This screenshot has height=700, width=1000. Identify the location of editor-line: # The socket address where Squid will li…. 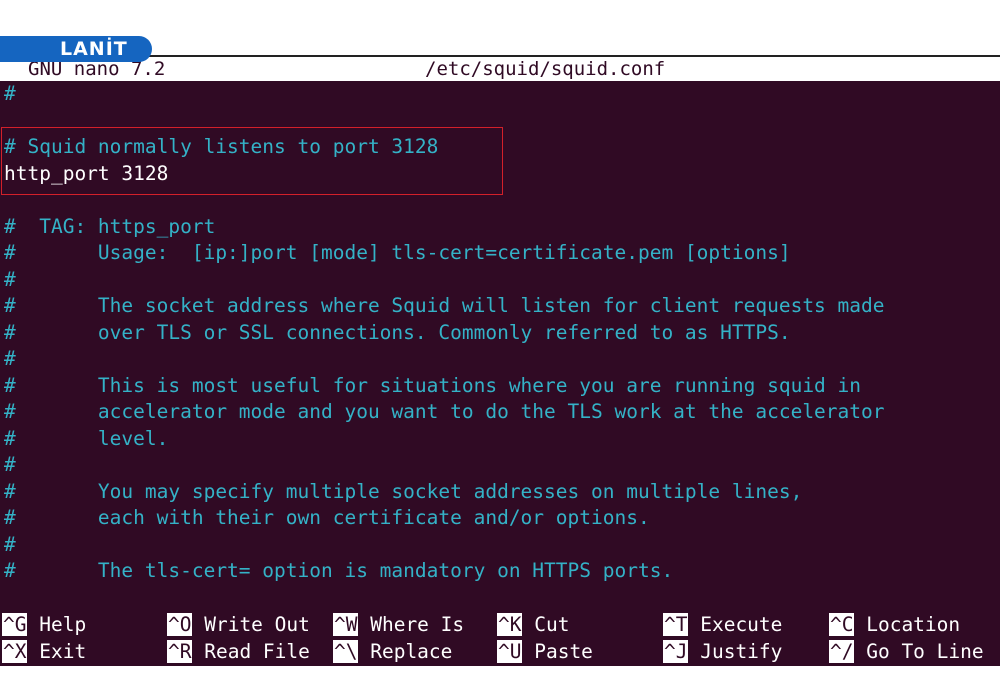
(444, 305).